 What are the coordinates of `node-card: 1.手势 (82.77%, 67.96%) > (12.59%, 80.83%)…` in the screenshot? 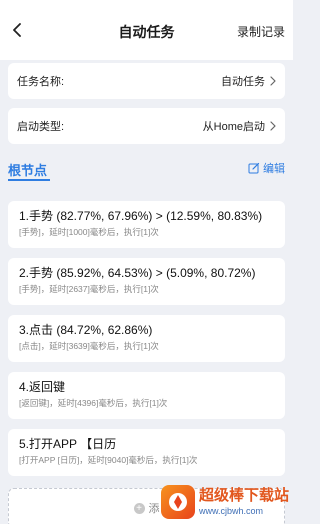 It's located at (146, 224).